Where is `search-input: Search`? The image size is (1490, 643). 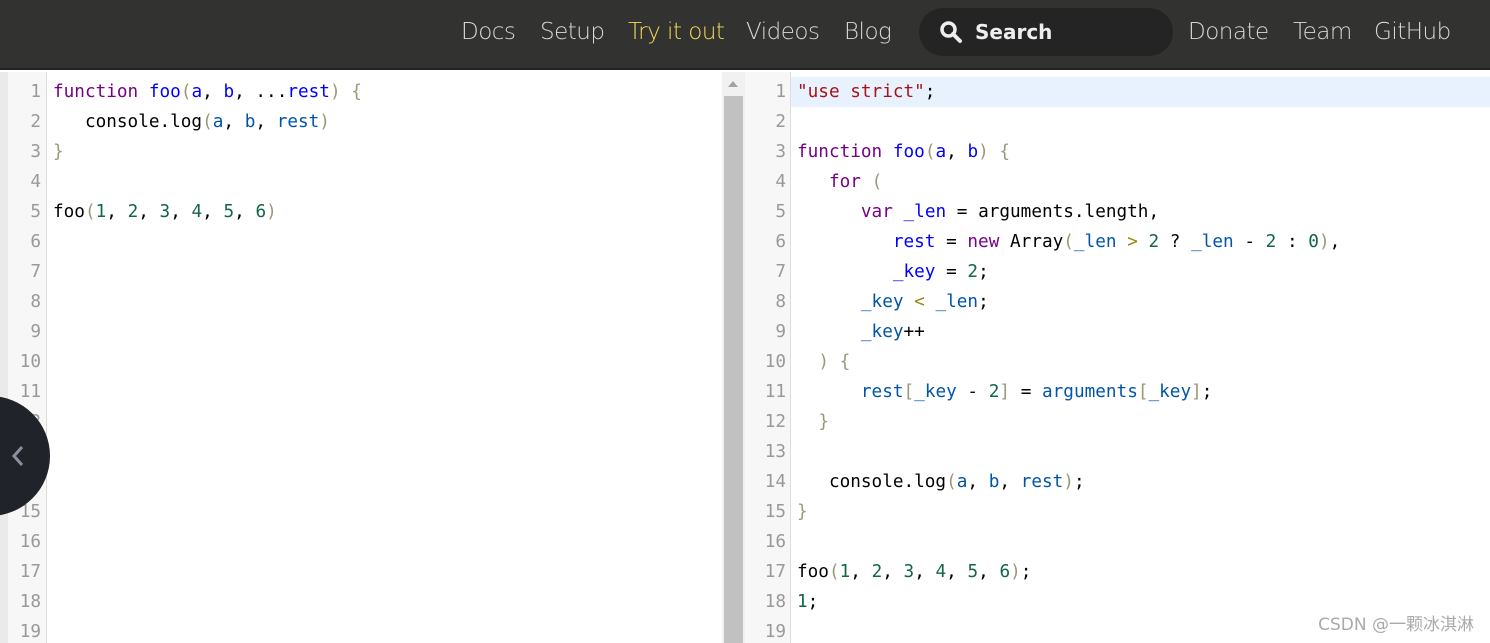 search-input: Search is located at coordinates (1046, 32).